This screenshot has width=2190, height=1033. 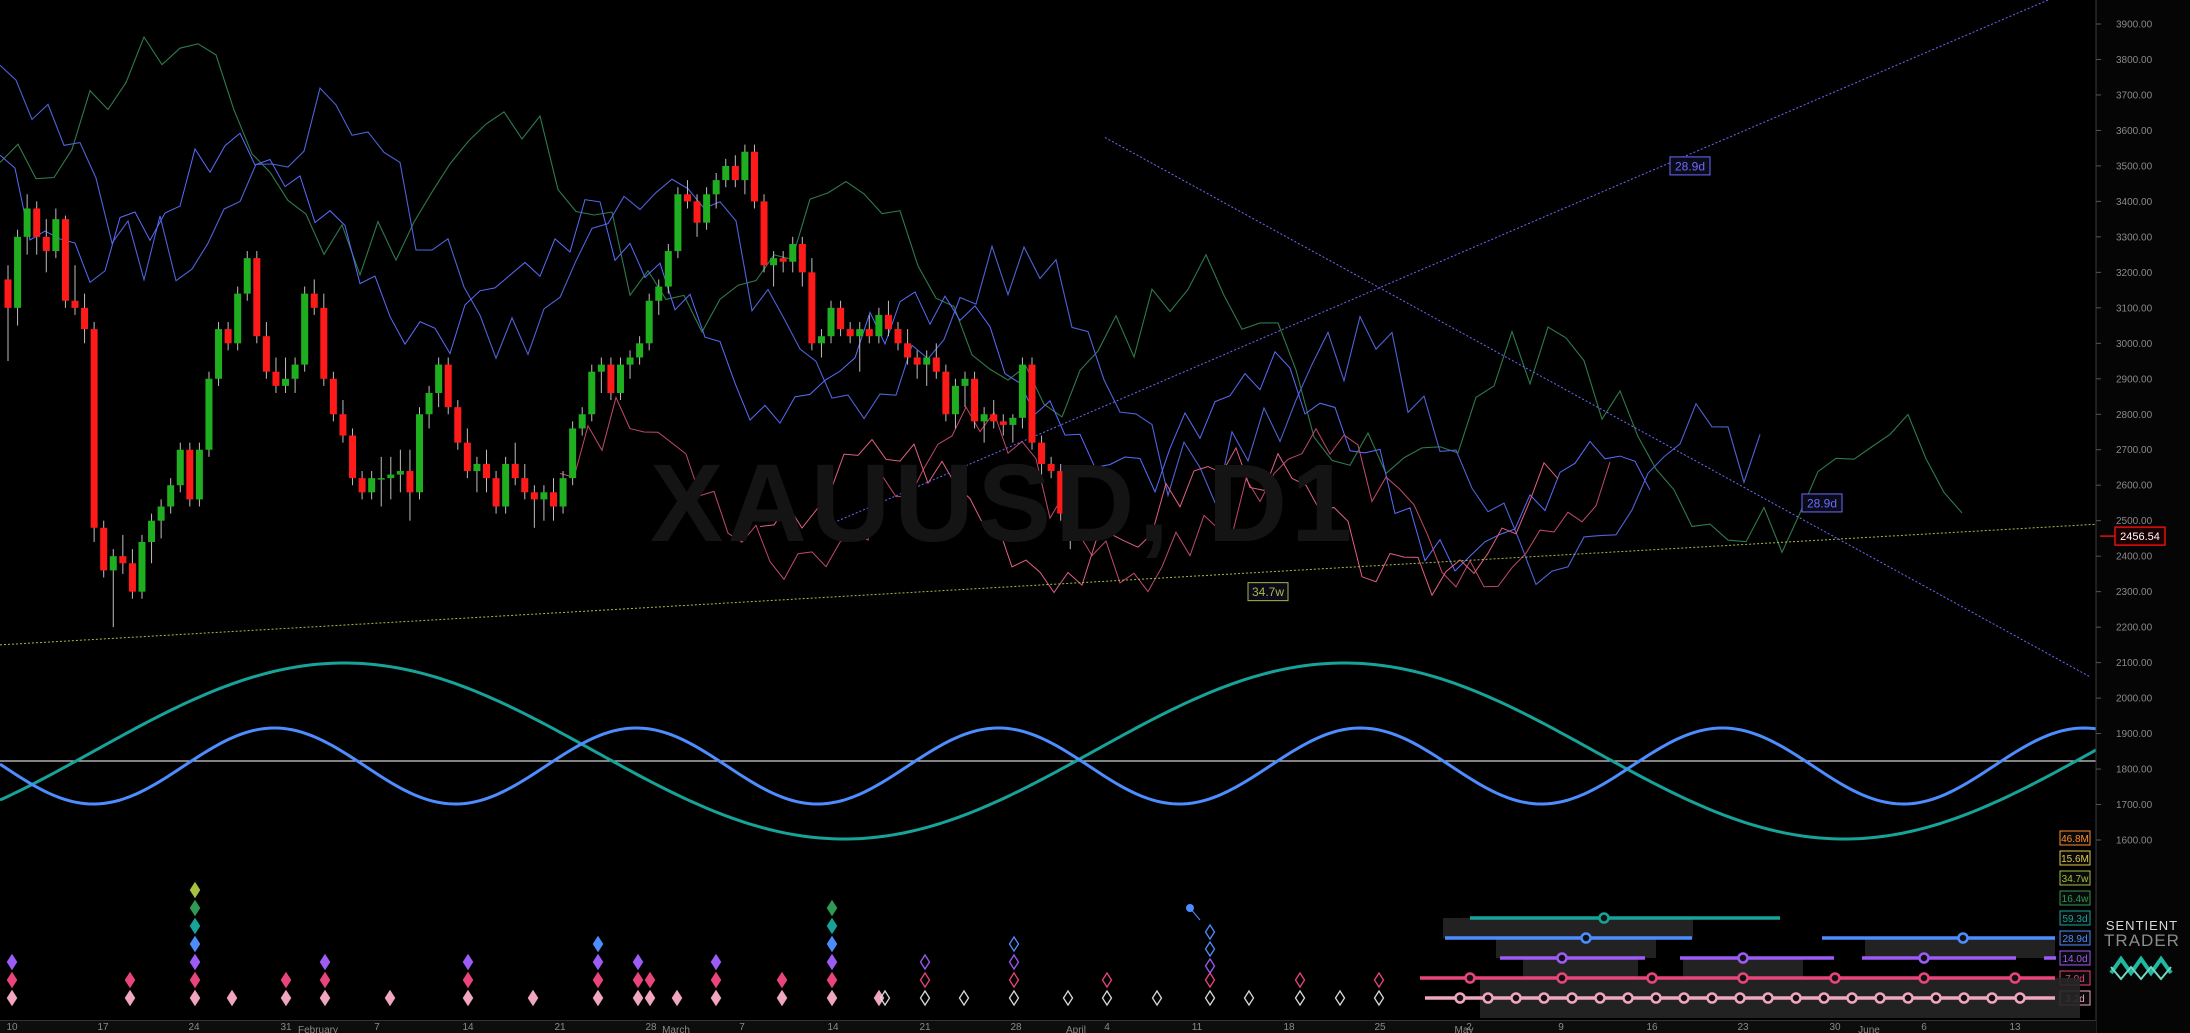 I want to click on current-price-label: 2456.54, so click(x=2140, y=537).